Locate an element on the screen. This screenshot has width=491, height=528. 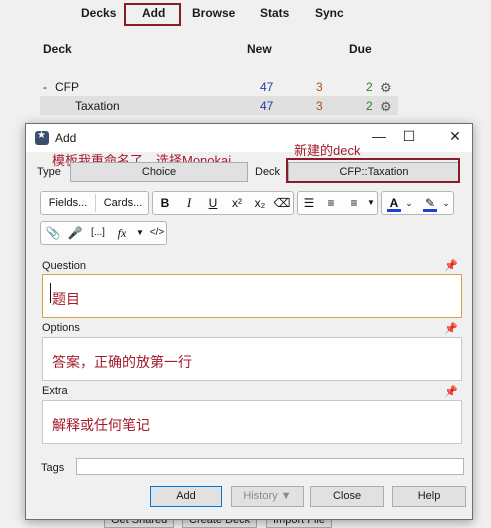
type-label: Type is located at coordinates (49, 172).